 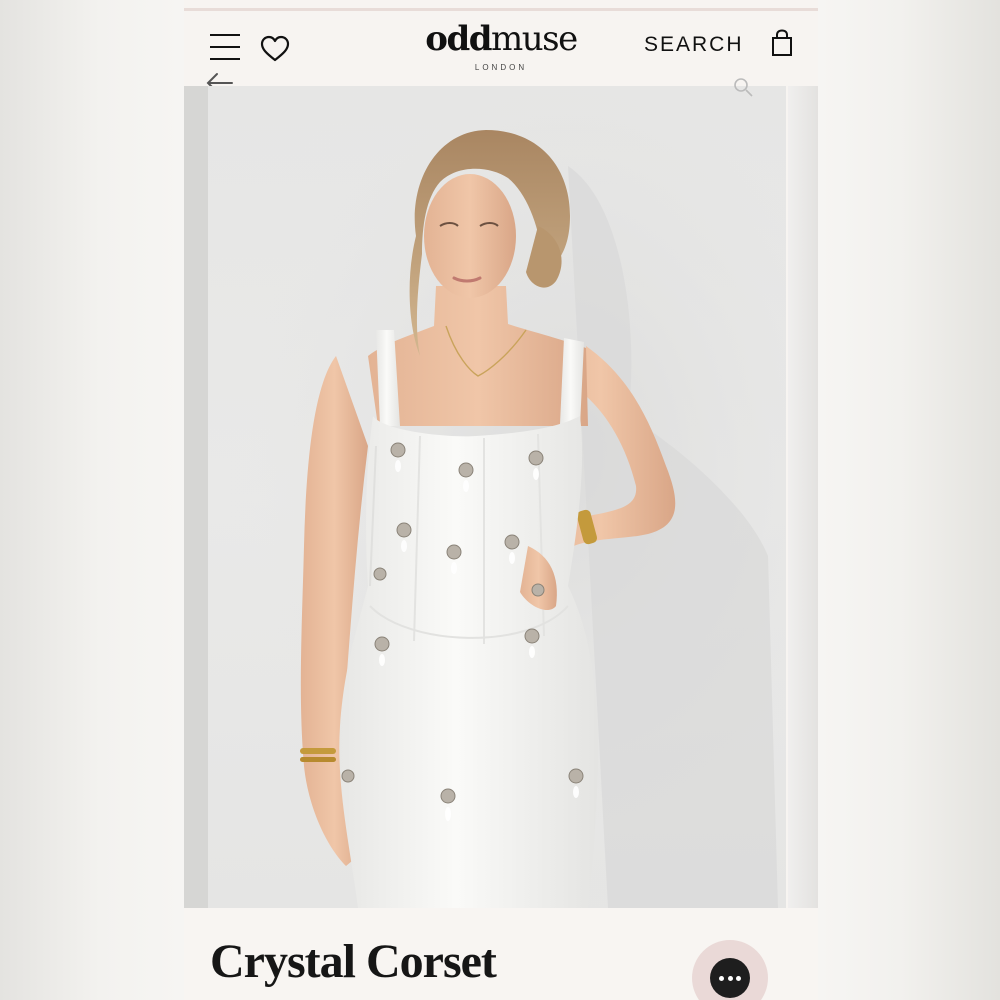 I want to click on logo-wordmark: oddmuse, so click(x=501, y=39).